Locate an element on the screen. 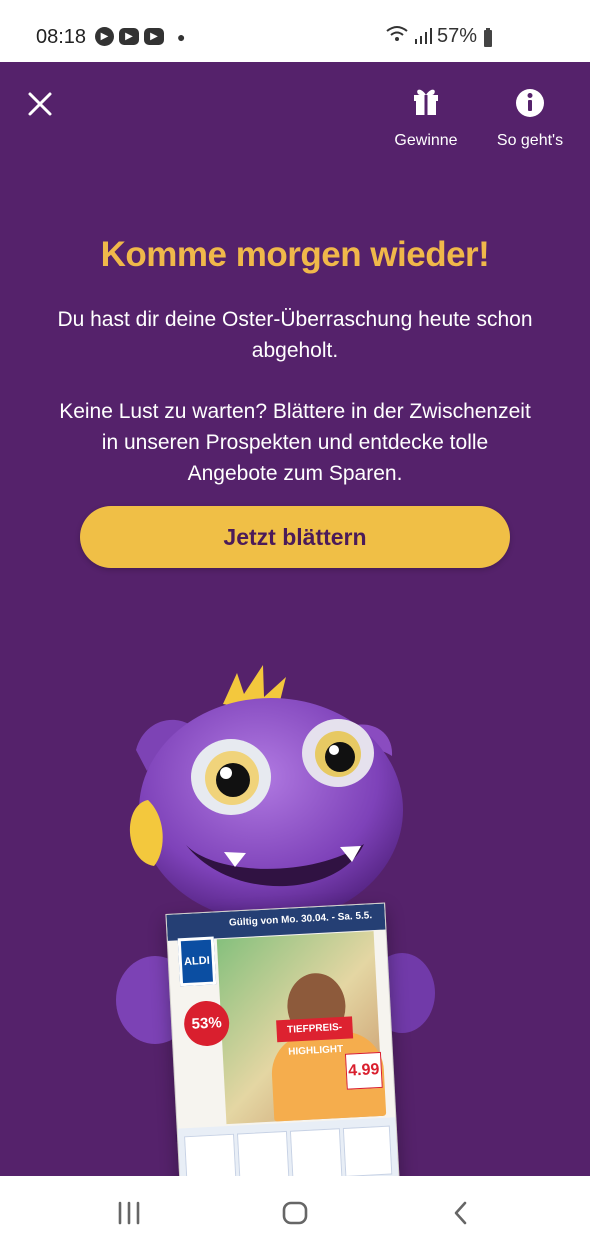 This screenshot has width=590, height=1245. home-icon is located at coordinates (295, 1213).